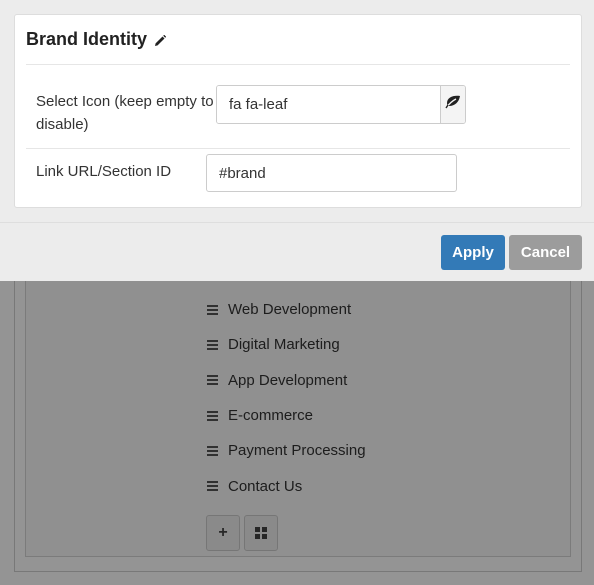 The image size is (594, 585). I want to click on dialog-footer-divider, so click(297, 222).